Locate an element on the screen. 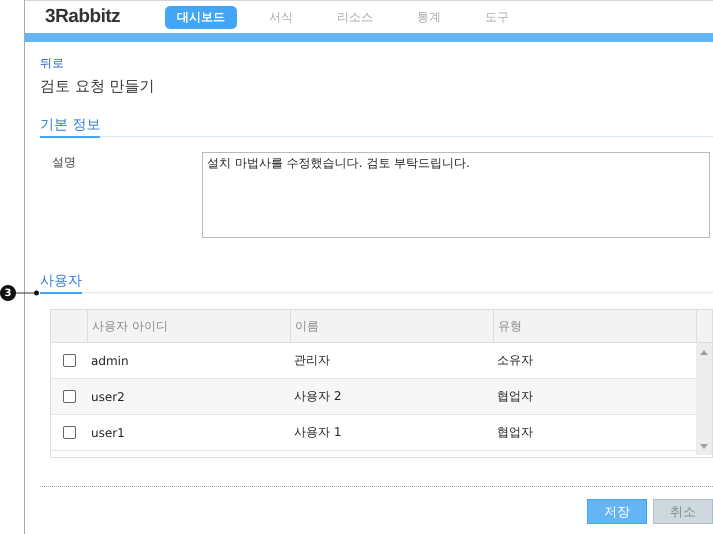  logo: 3Rabbitz is located at coordinates (105, 17).